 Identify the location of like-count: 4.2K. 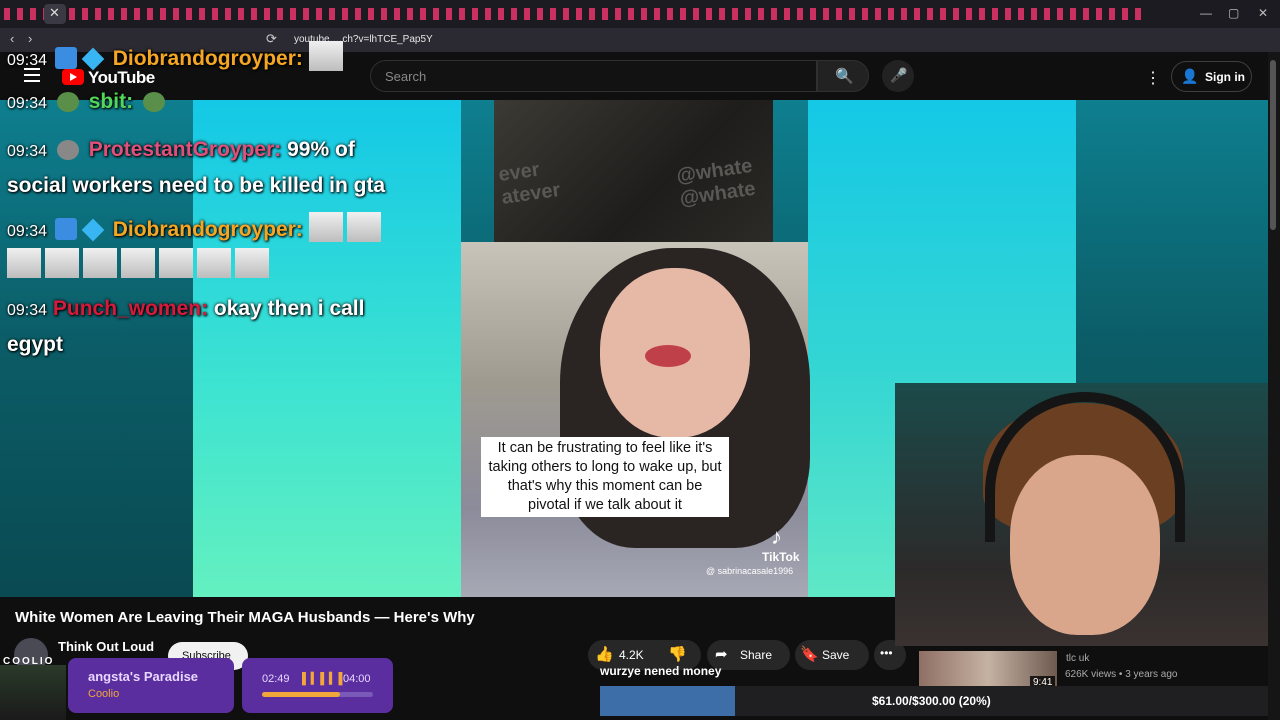
(631, 655).